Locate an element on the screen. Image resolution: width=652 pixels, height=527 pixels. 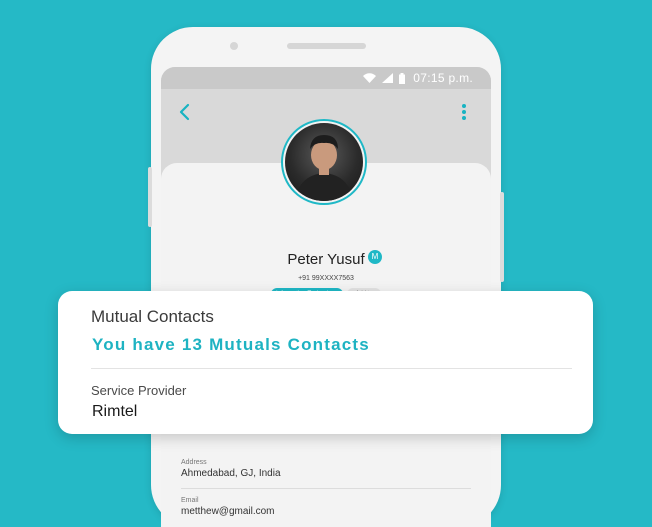
avatar is located at coordinates (324, 162).